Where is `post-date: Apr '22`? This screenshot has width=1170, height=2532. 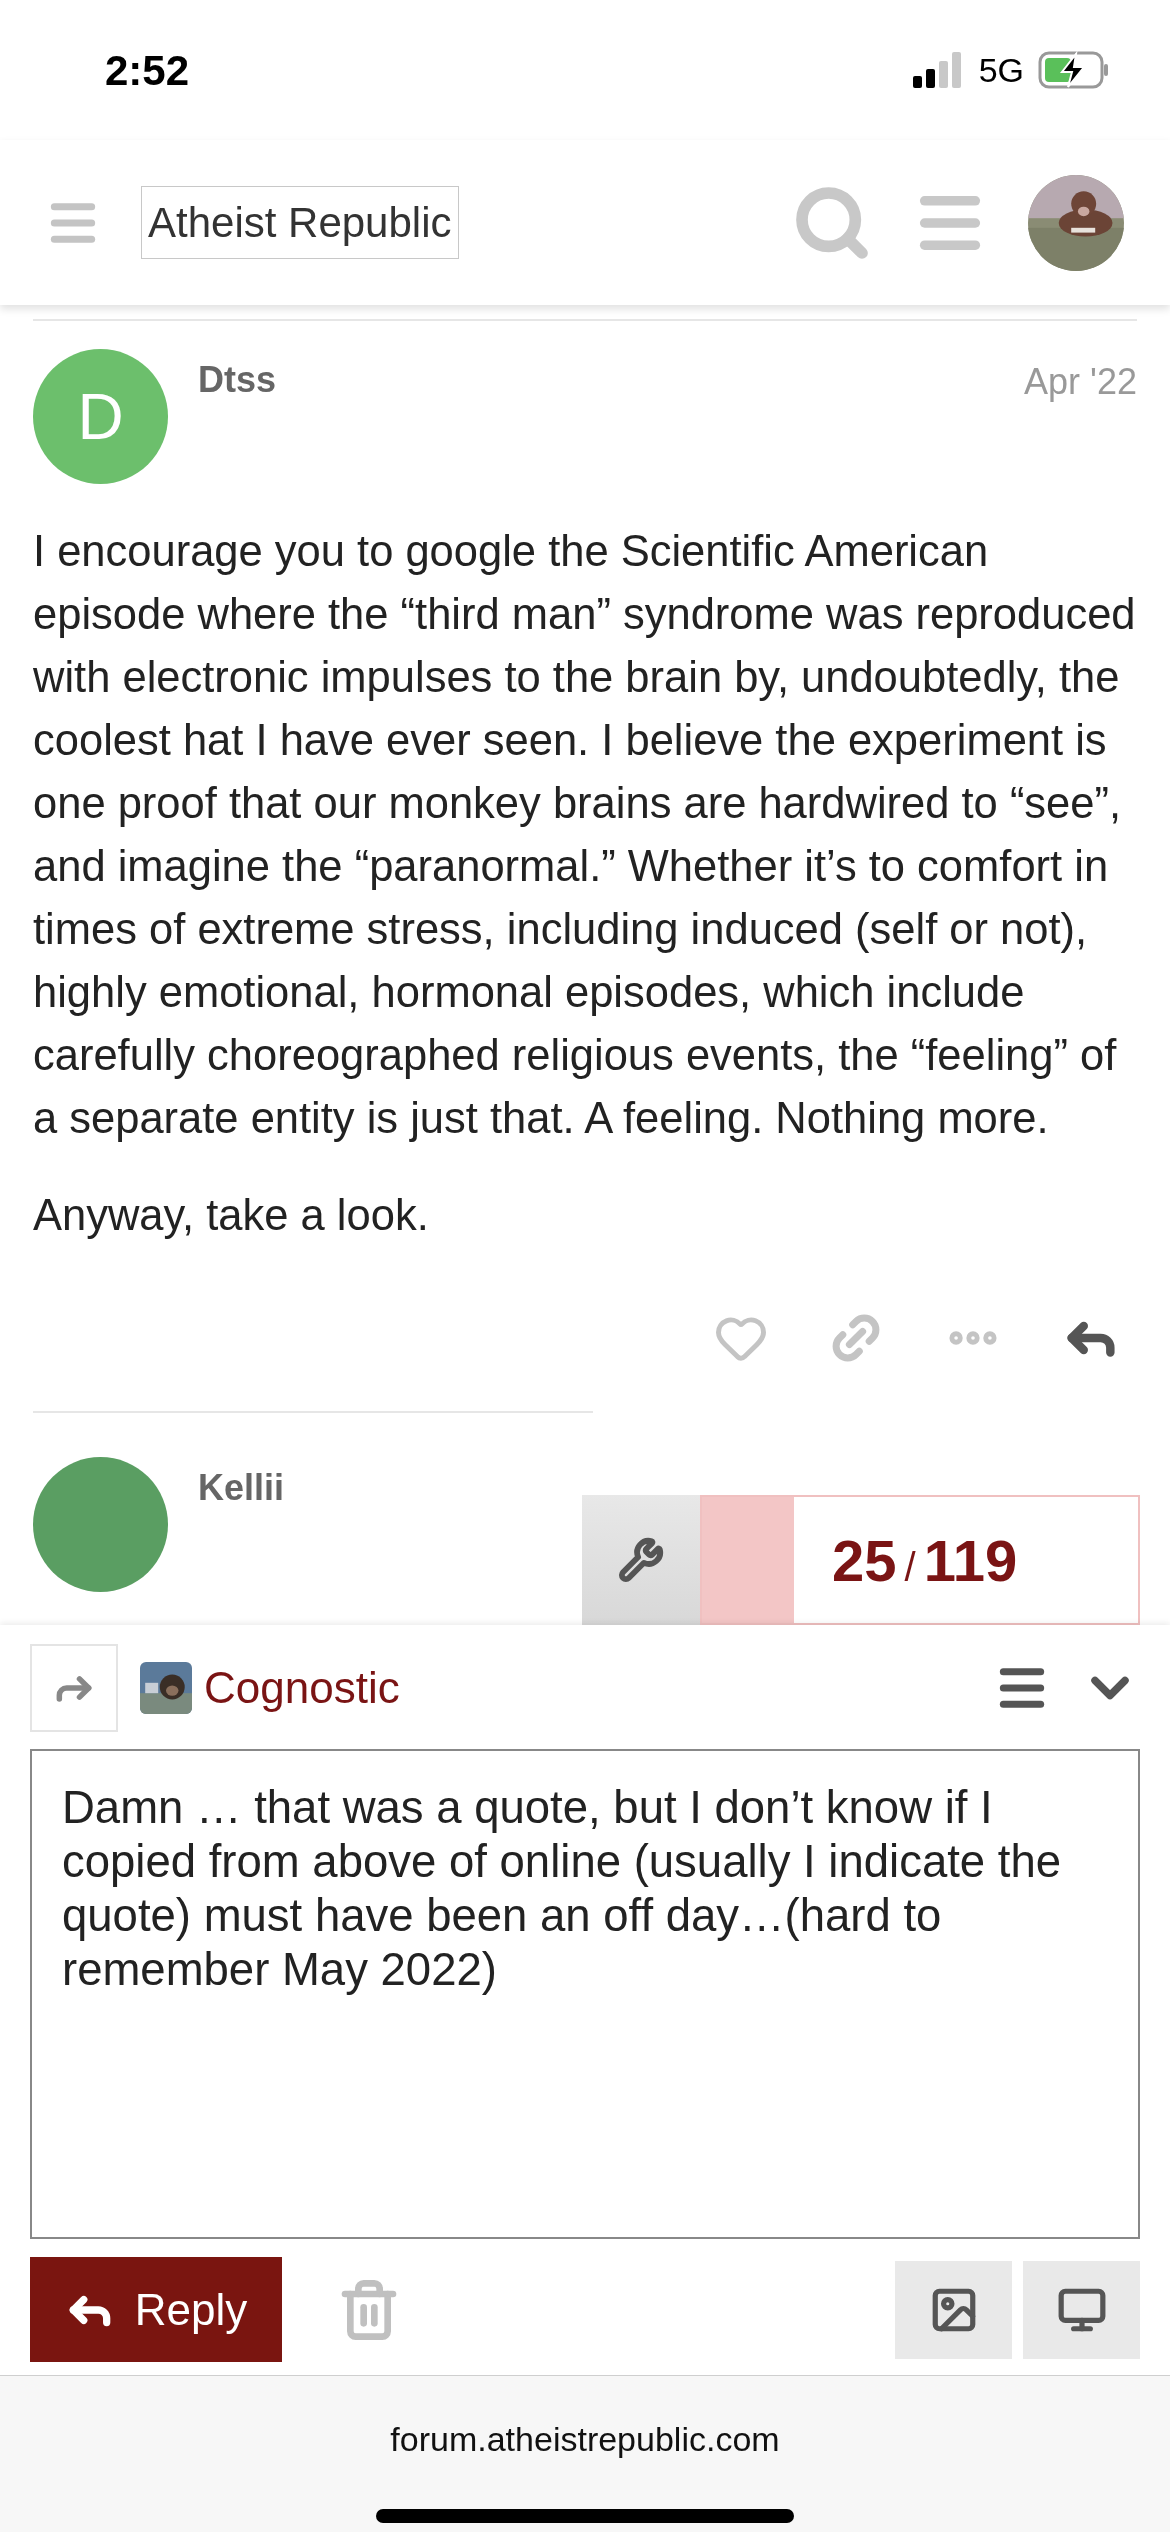 post-date: Apr '22 is located at coordinates (1080, 382).